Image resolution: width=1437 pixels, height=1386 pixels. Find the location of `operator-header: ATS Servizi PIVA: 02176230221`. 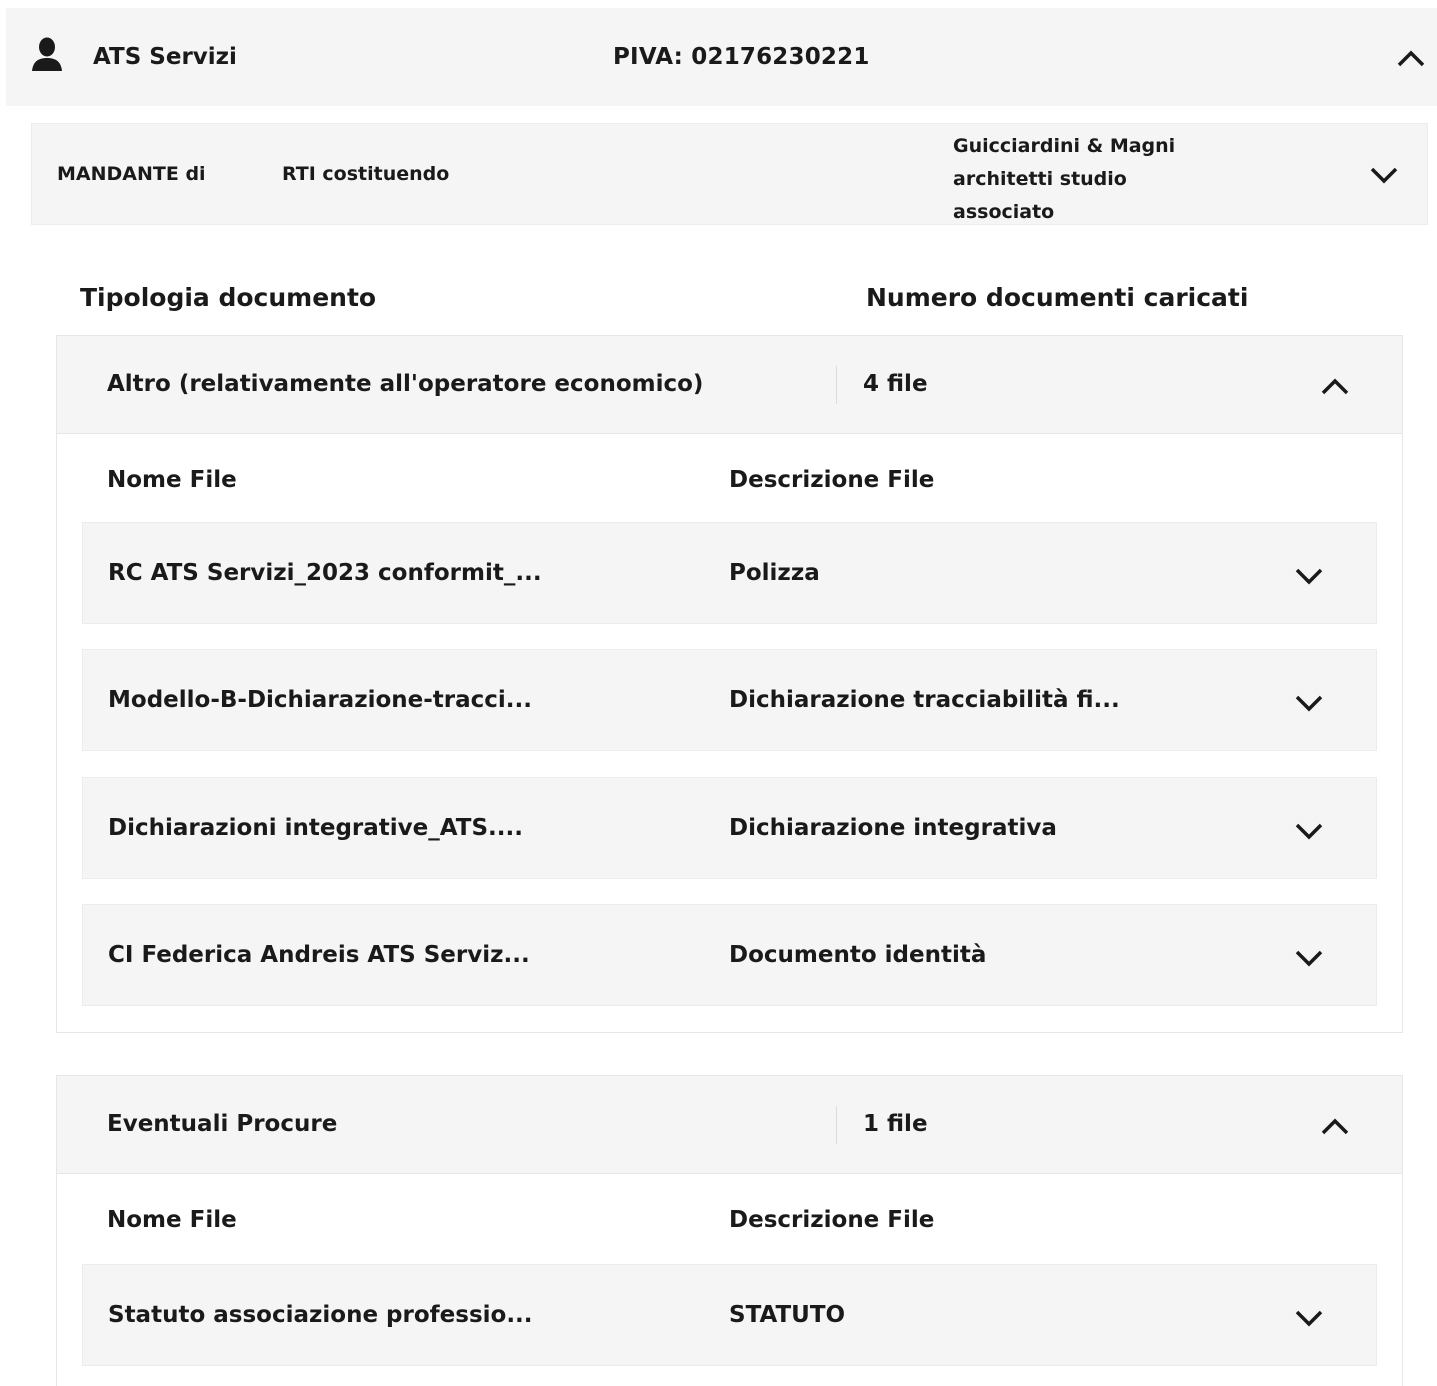

operator-header: ATS Servizi PIVA: 02176230221 is located at coordinates (721, 57).